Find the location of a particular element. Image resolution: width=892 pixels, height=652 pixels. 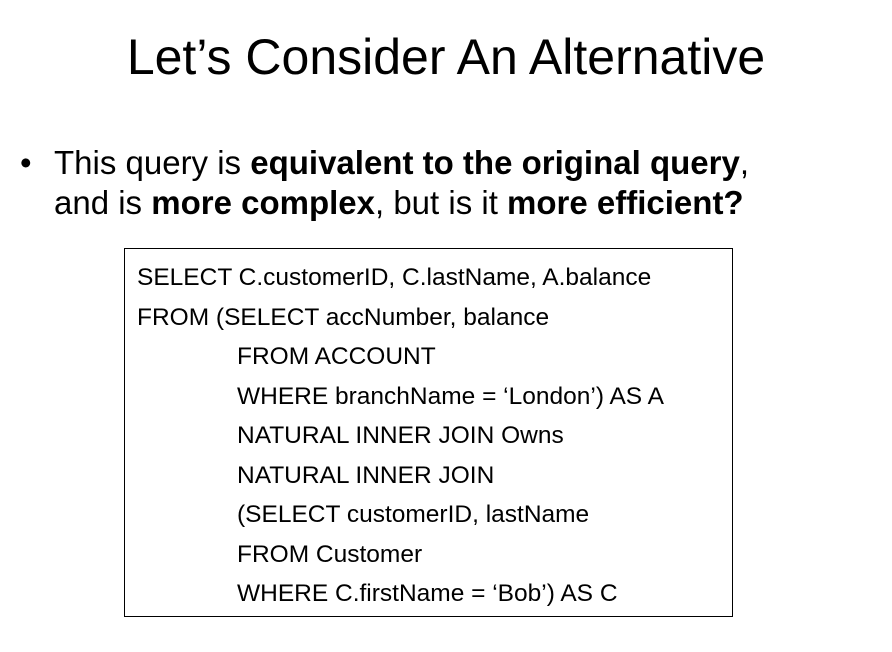

code-line: FROM ACCOUNT is located at coordinates (336, 356).